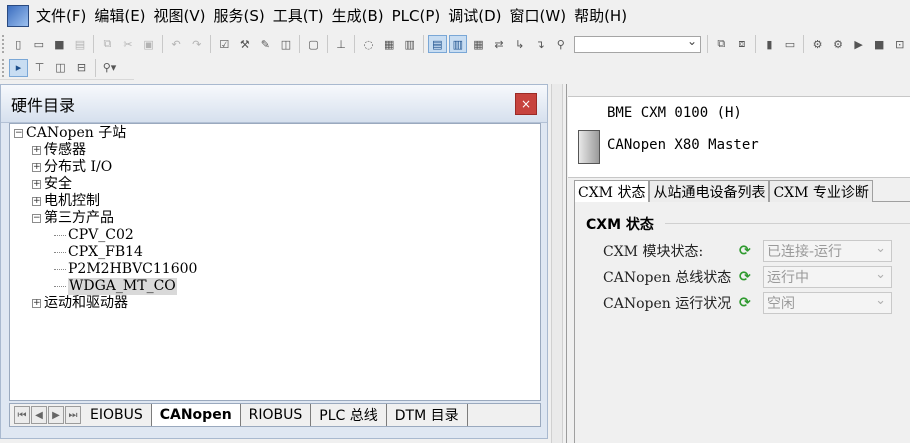 This screenshot has width=910, height=443. I want to click on hardware-catalog-icon: ▤, so click(437, 44).